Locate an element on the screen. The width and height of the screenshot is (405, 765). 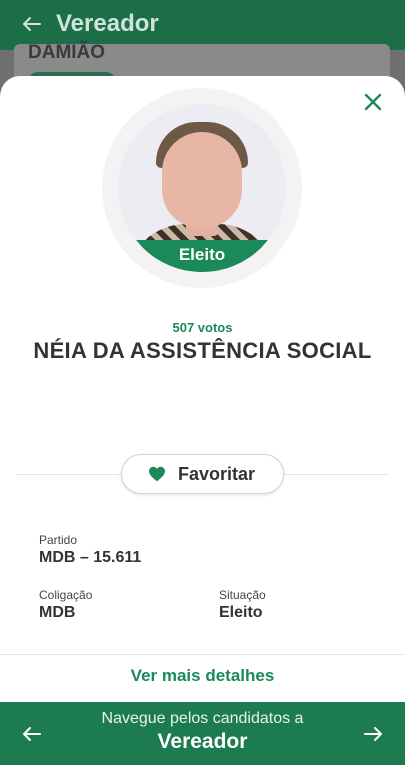
status-label: Situação is located at coordinates (242, 595).